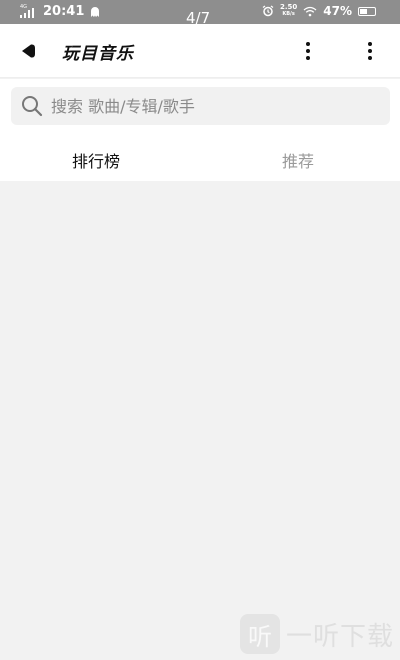  I want to click on back-arrow-icon, so click(28, 51).